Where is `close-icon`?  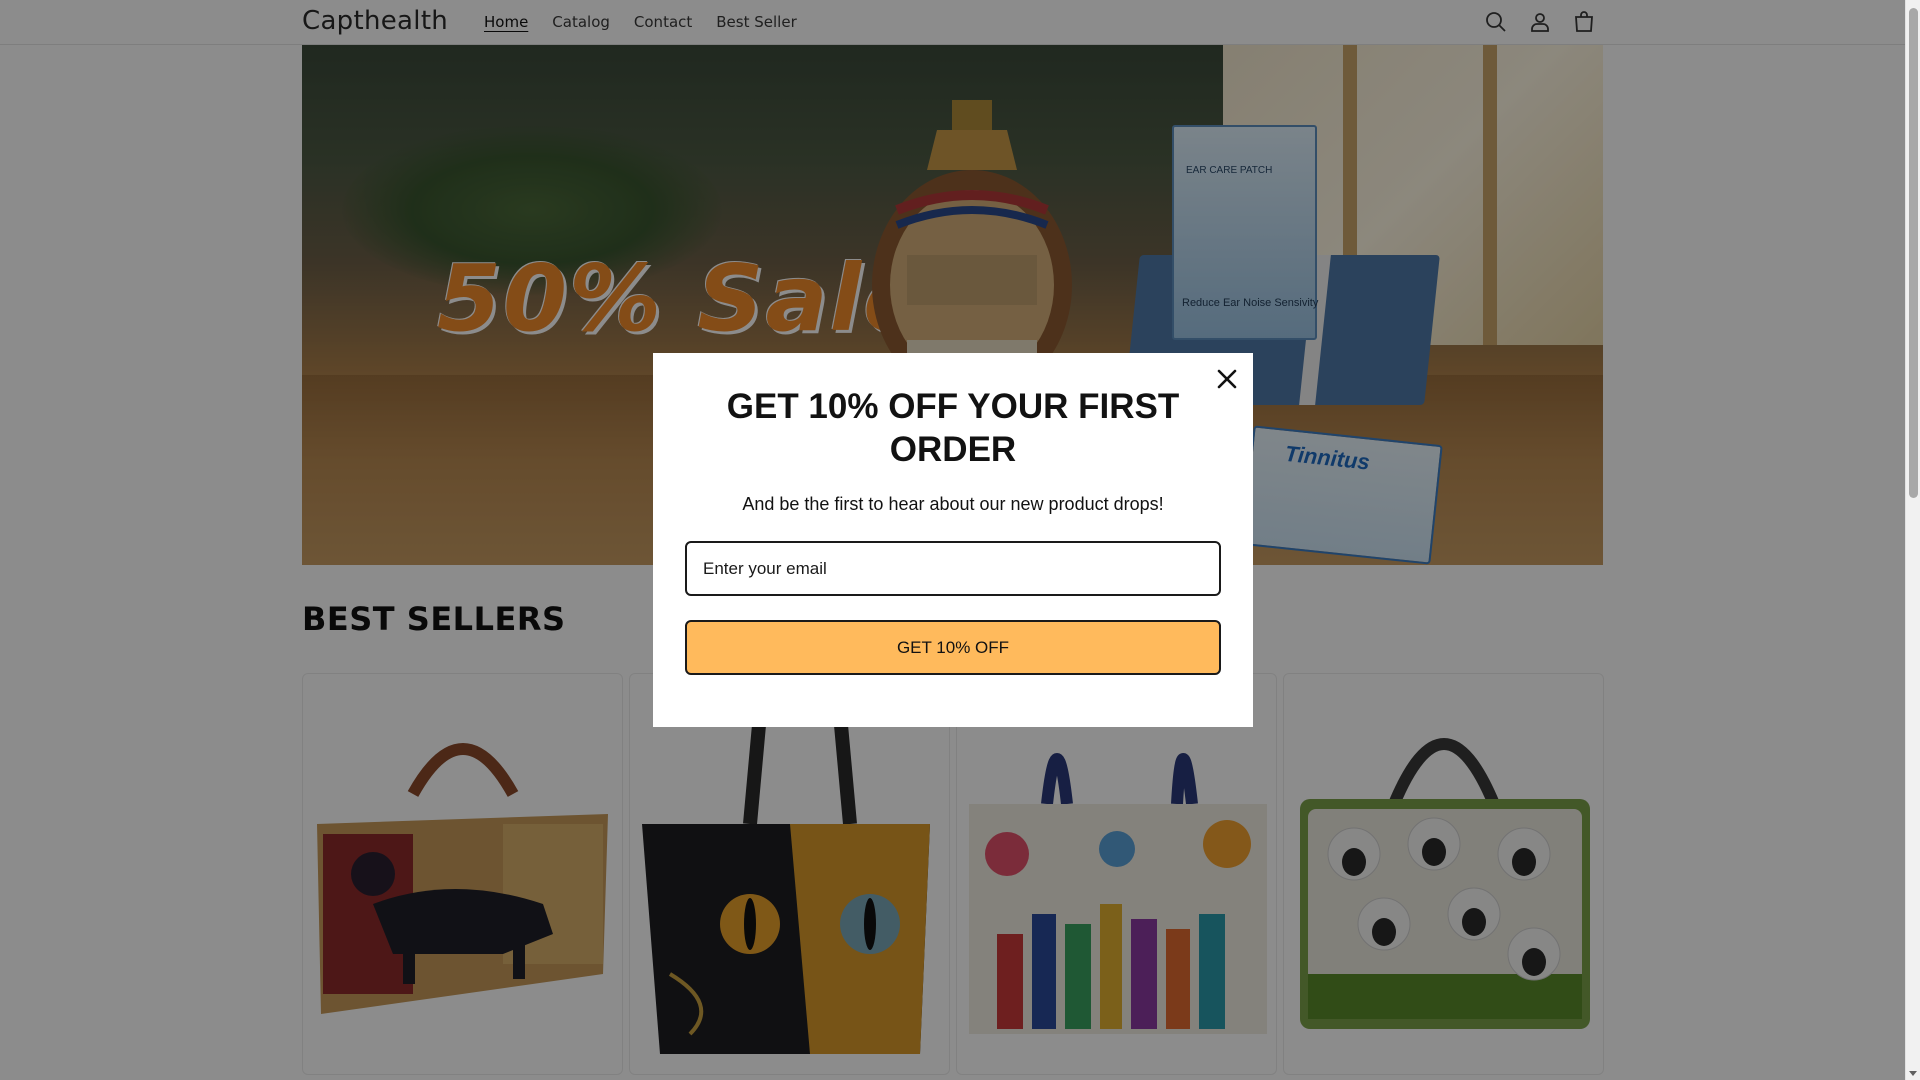
close-icon is located at coordinates (1227, 379).